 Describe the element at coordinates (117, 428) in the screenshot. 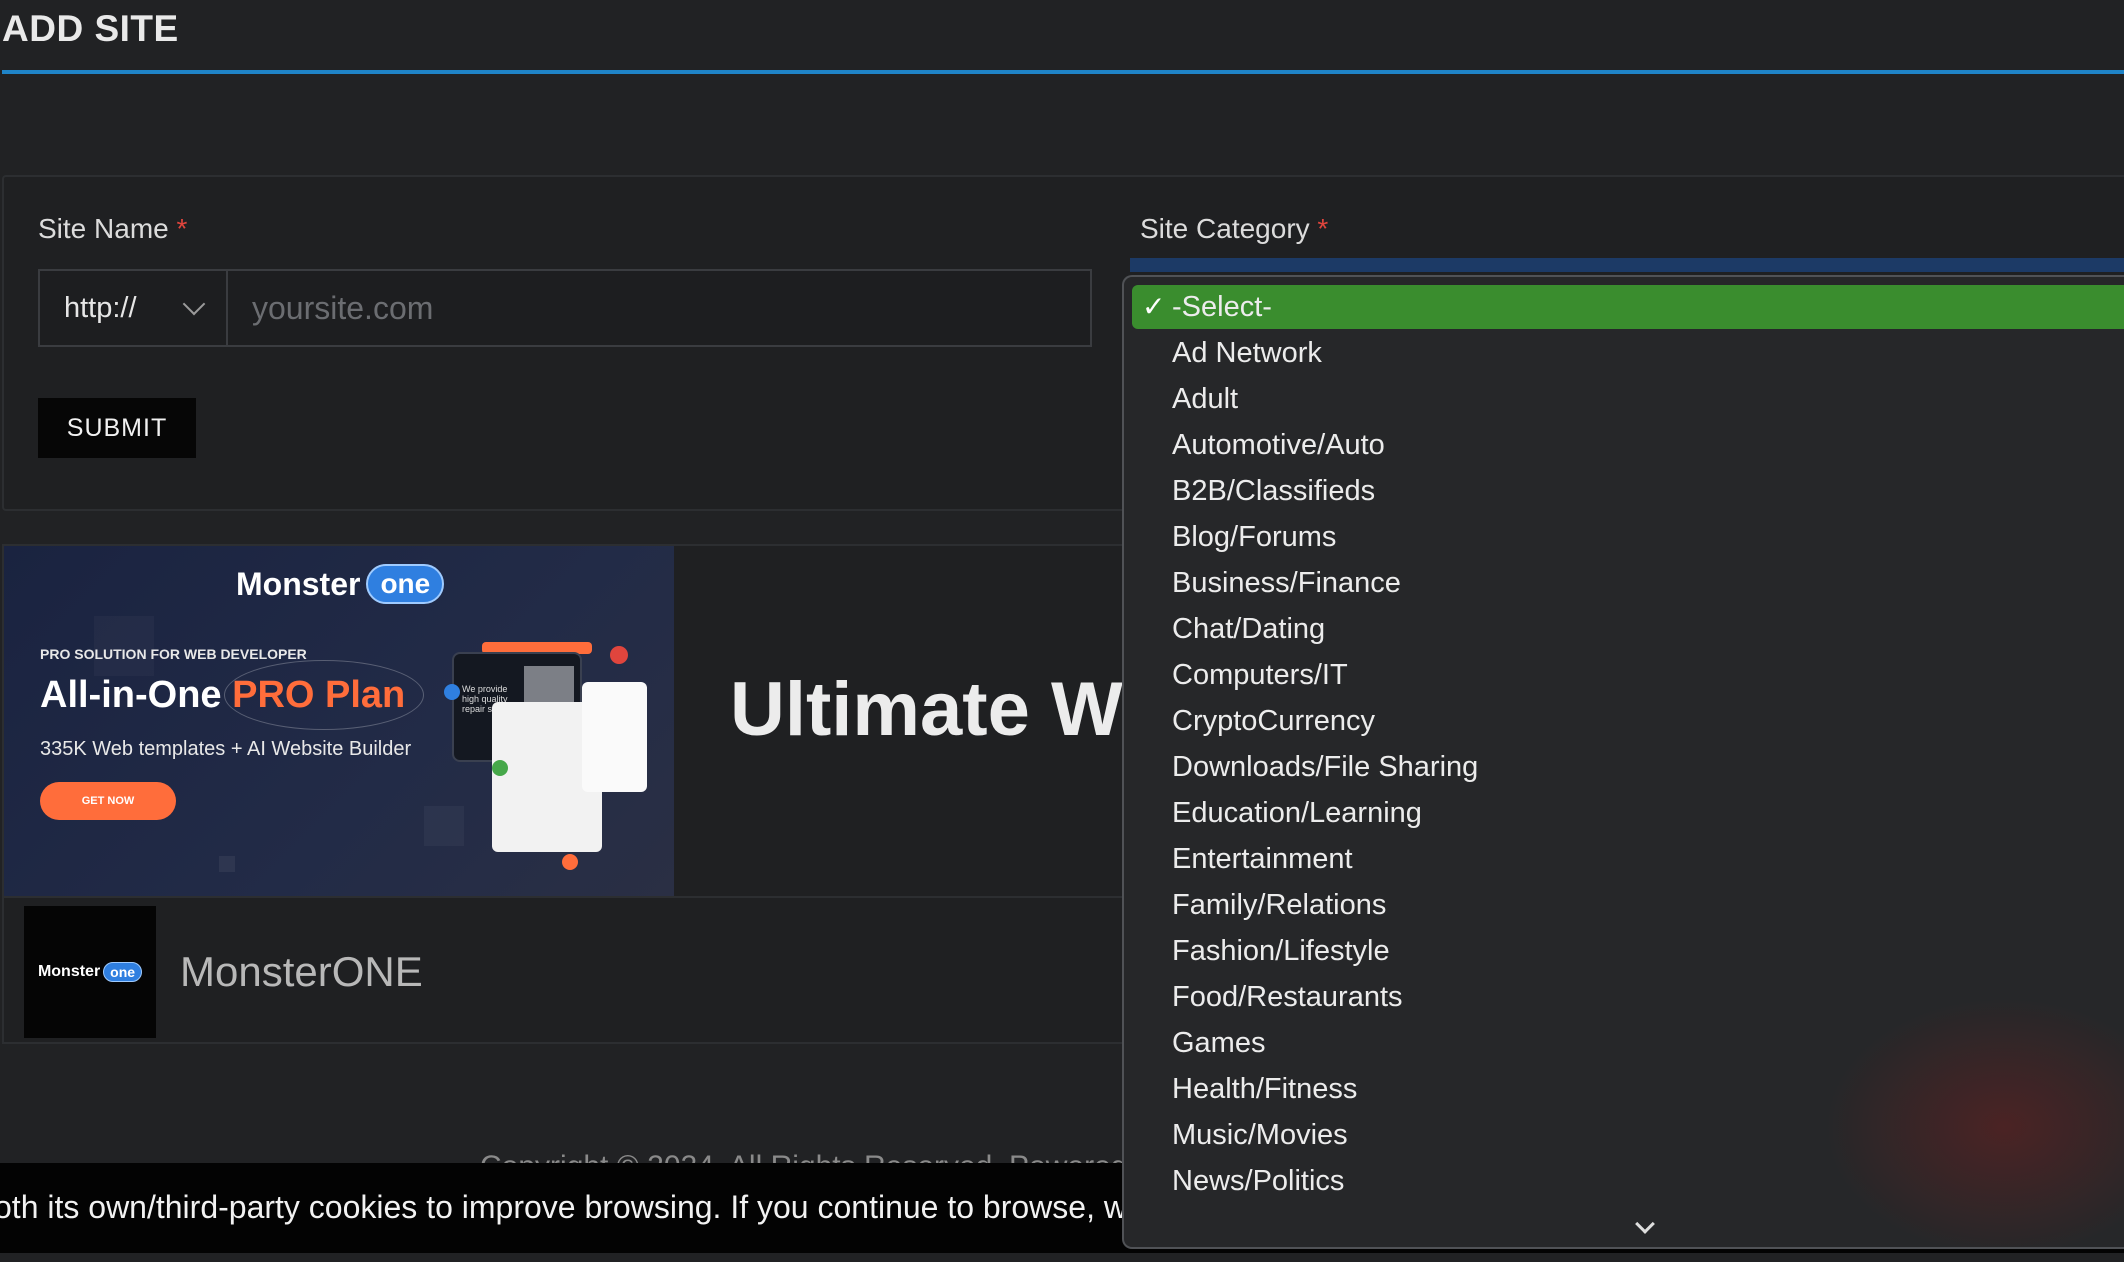

I see `submit-button: SUBMIT` at that location.